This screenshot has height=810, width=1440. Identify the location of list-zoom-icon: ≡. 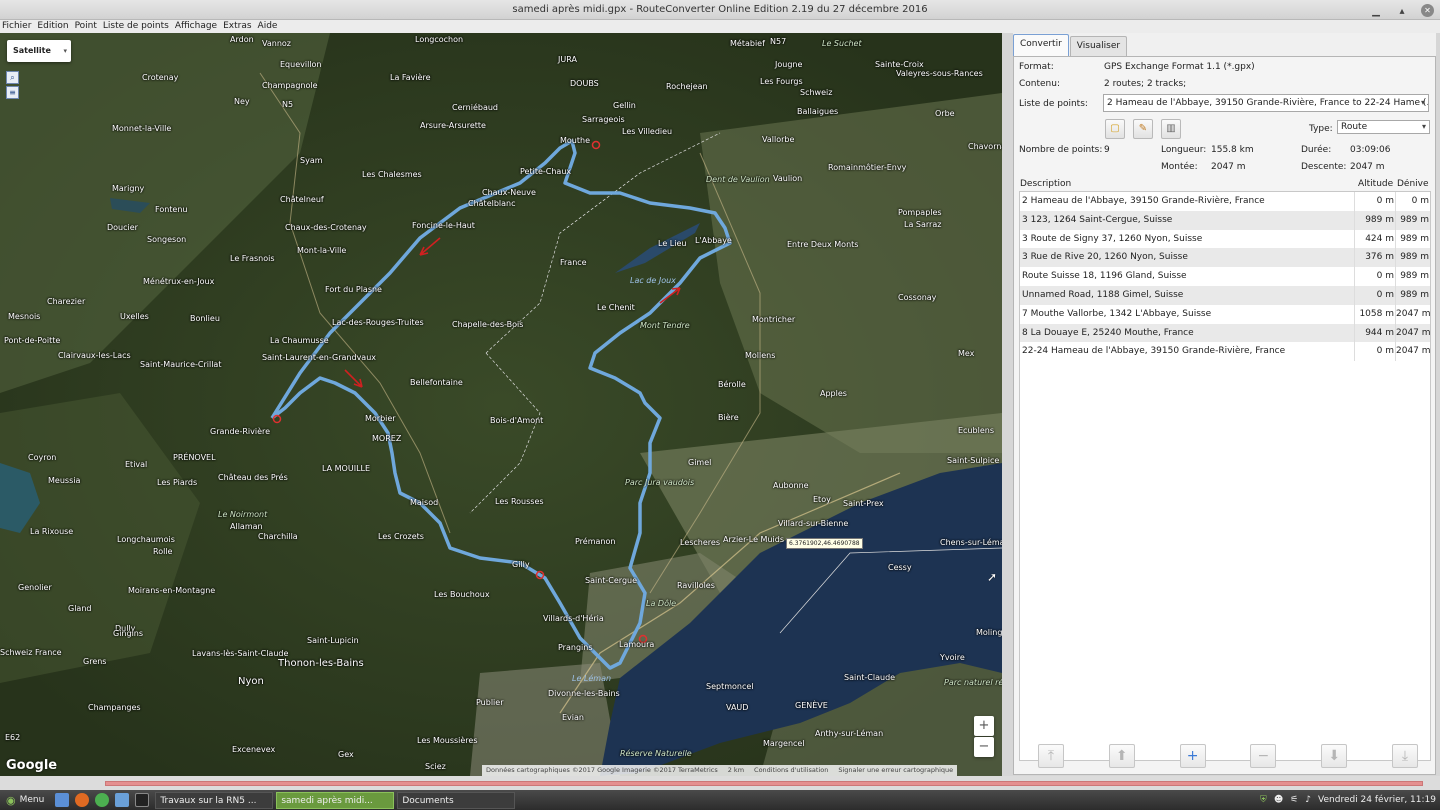
(12, 92).